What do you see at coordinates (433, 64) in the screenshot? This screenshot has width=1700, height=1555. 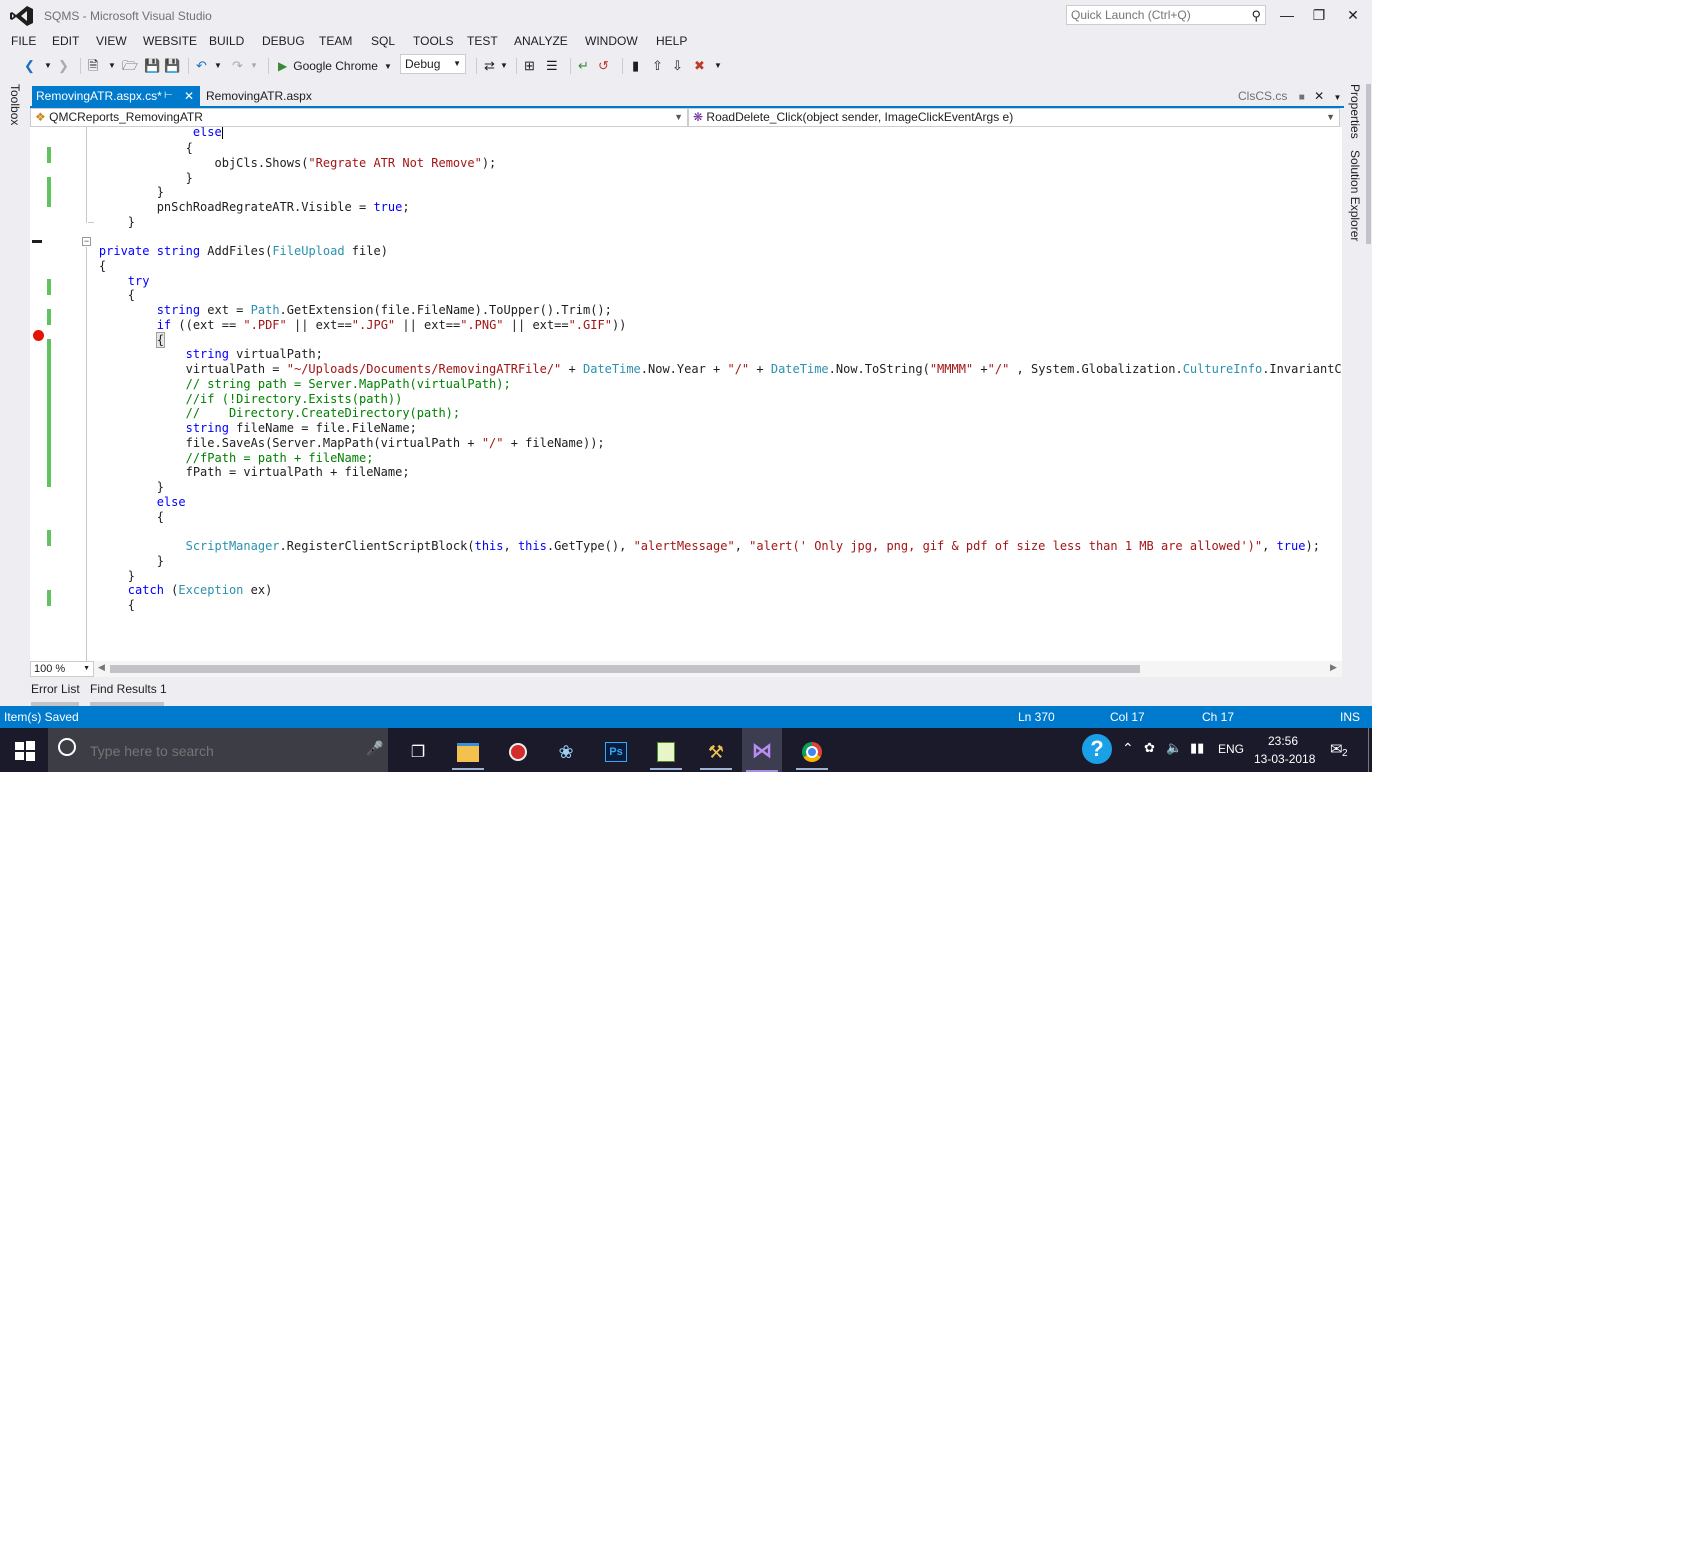 I see `solution-configuration-select: Debug ▼` at bounding box center [433, 64].